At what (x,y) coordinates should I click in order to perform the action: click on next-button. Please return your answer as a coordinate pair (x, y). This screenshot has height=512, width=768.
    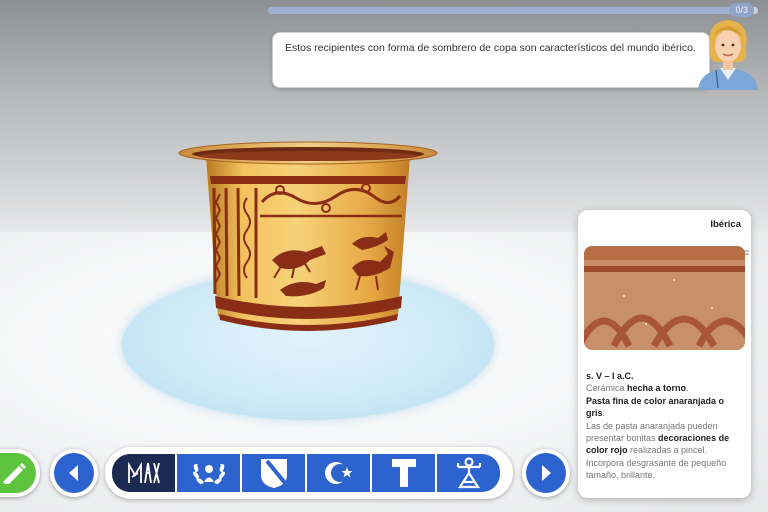
    Looking at the image, I should click on (546, 473).